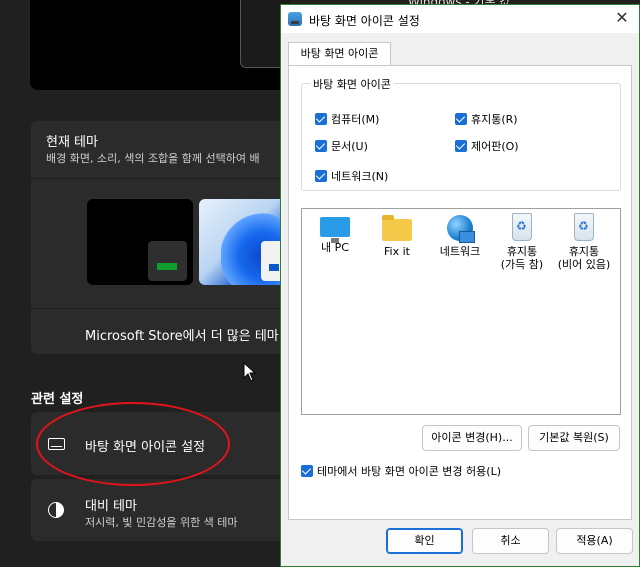  I want to click on red-highlight-ellipse, so click(133, 444).